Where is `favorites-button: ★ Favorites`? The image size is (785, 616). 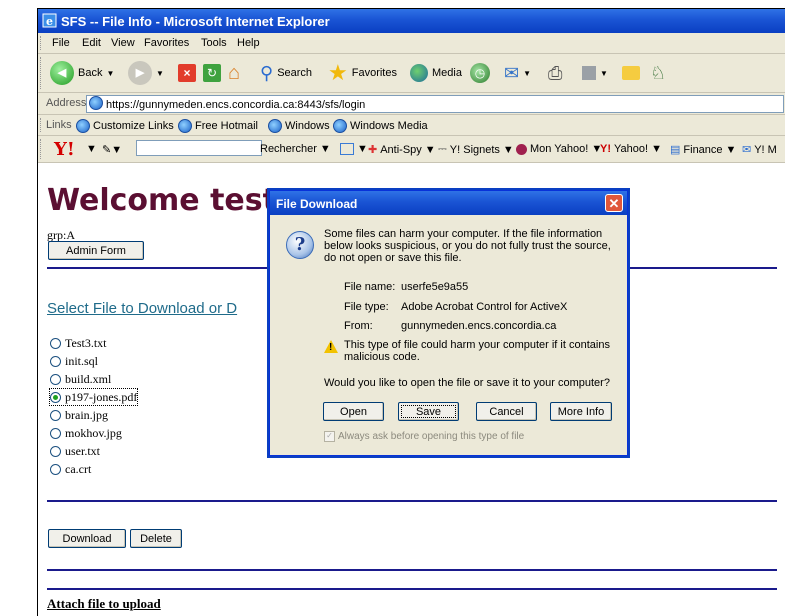
favorites-button: ★ Favorites is located at coordinates (362, 73).